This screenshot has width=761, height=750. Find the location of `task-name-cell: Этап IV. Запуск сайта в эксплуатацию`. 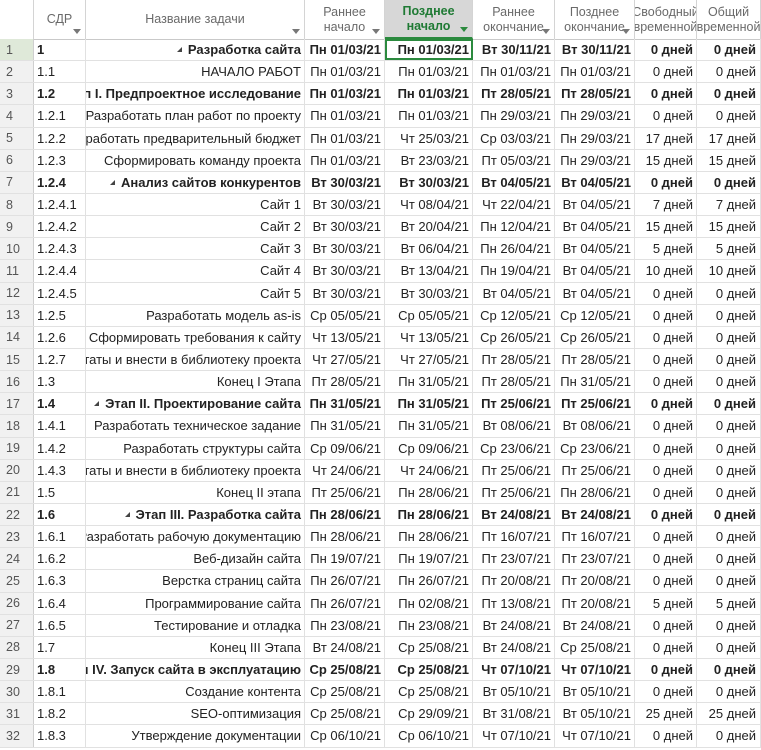

task-name-cell: Этап IV. Запуск сайта в эксплуатацию is located at coordinates (195, 669).